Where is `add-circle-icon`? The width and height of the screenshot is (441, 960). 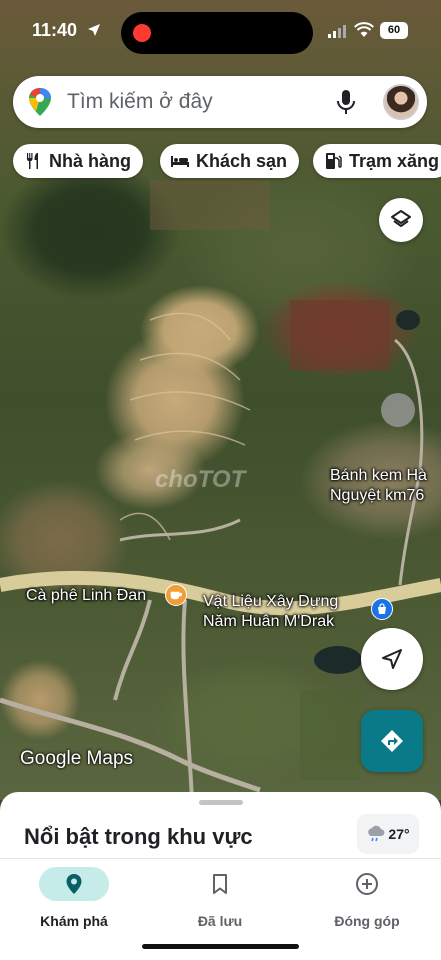
add-circle-icon is located at coordinates (367, 884).